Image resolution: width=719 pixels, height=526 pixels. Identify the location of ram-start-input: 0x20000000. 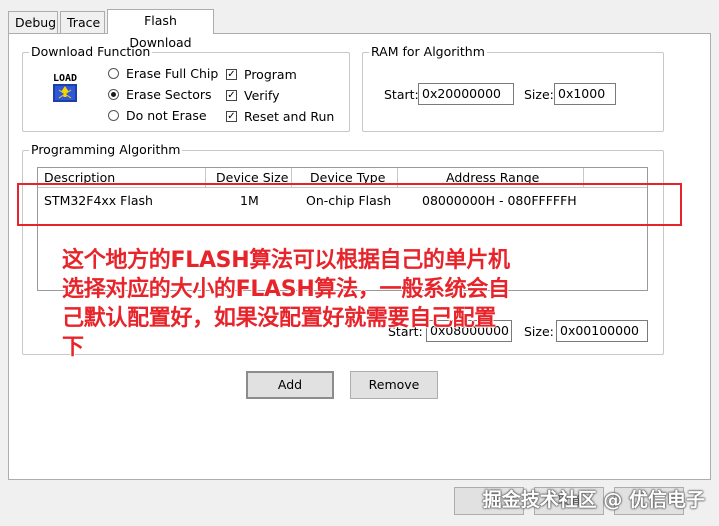
(466, 94).